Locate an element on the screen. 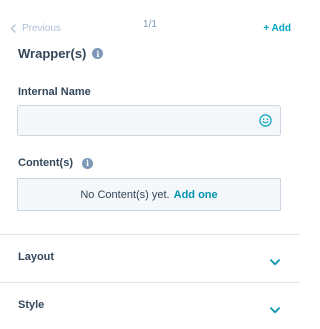  contents-empty-state: No Content(s) yet. Add one is located at coordinates (149, 194).